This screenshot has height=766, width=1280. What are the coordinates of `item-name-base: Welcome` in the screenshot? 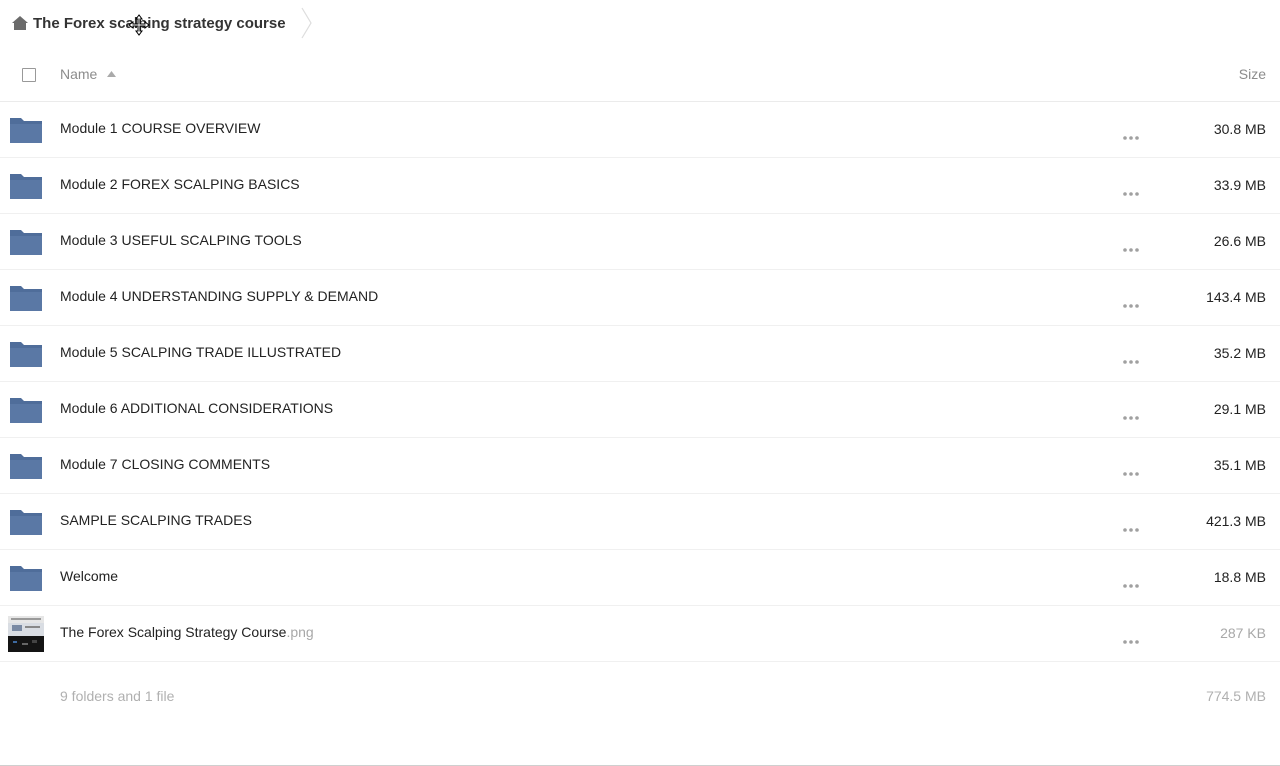 It's located at (89, 576).